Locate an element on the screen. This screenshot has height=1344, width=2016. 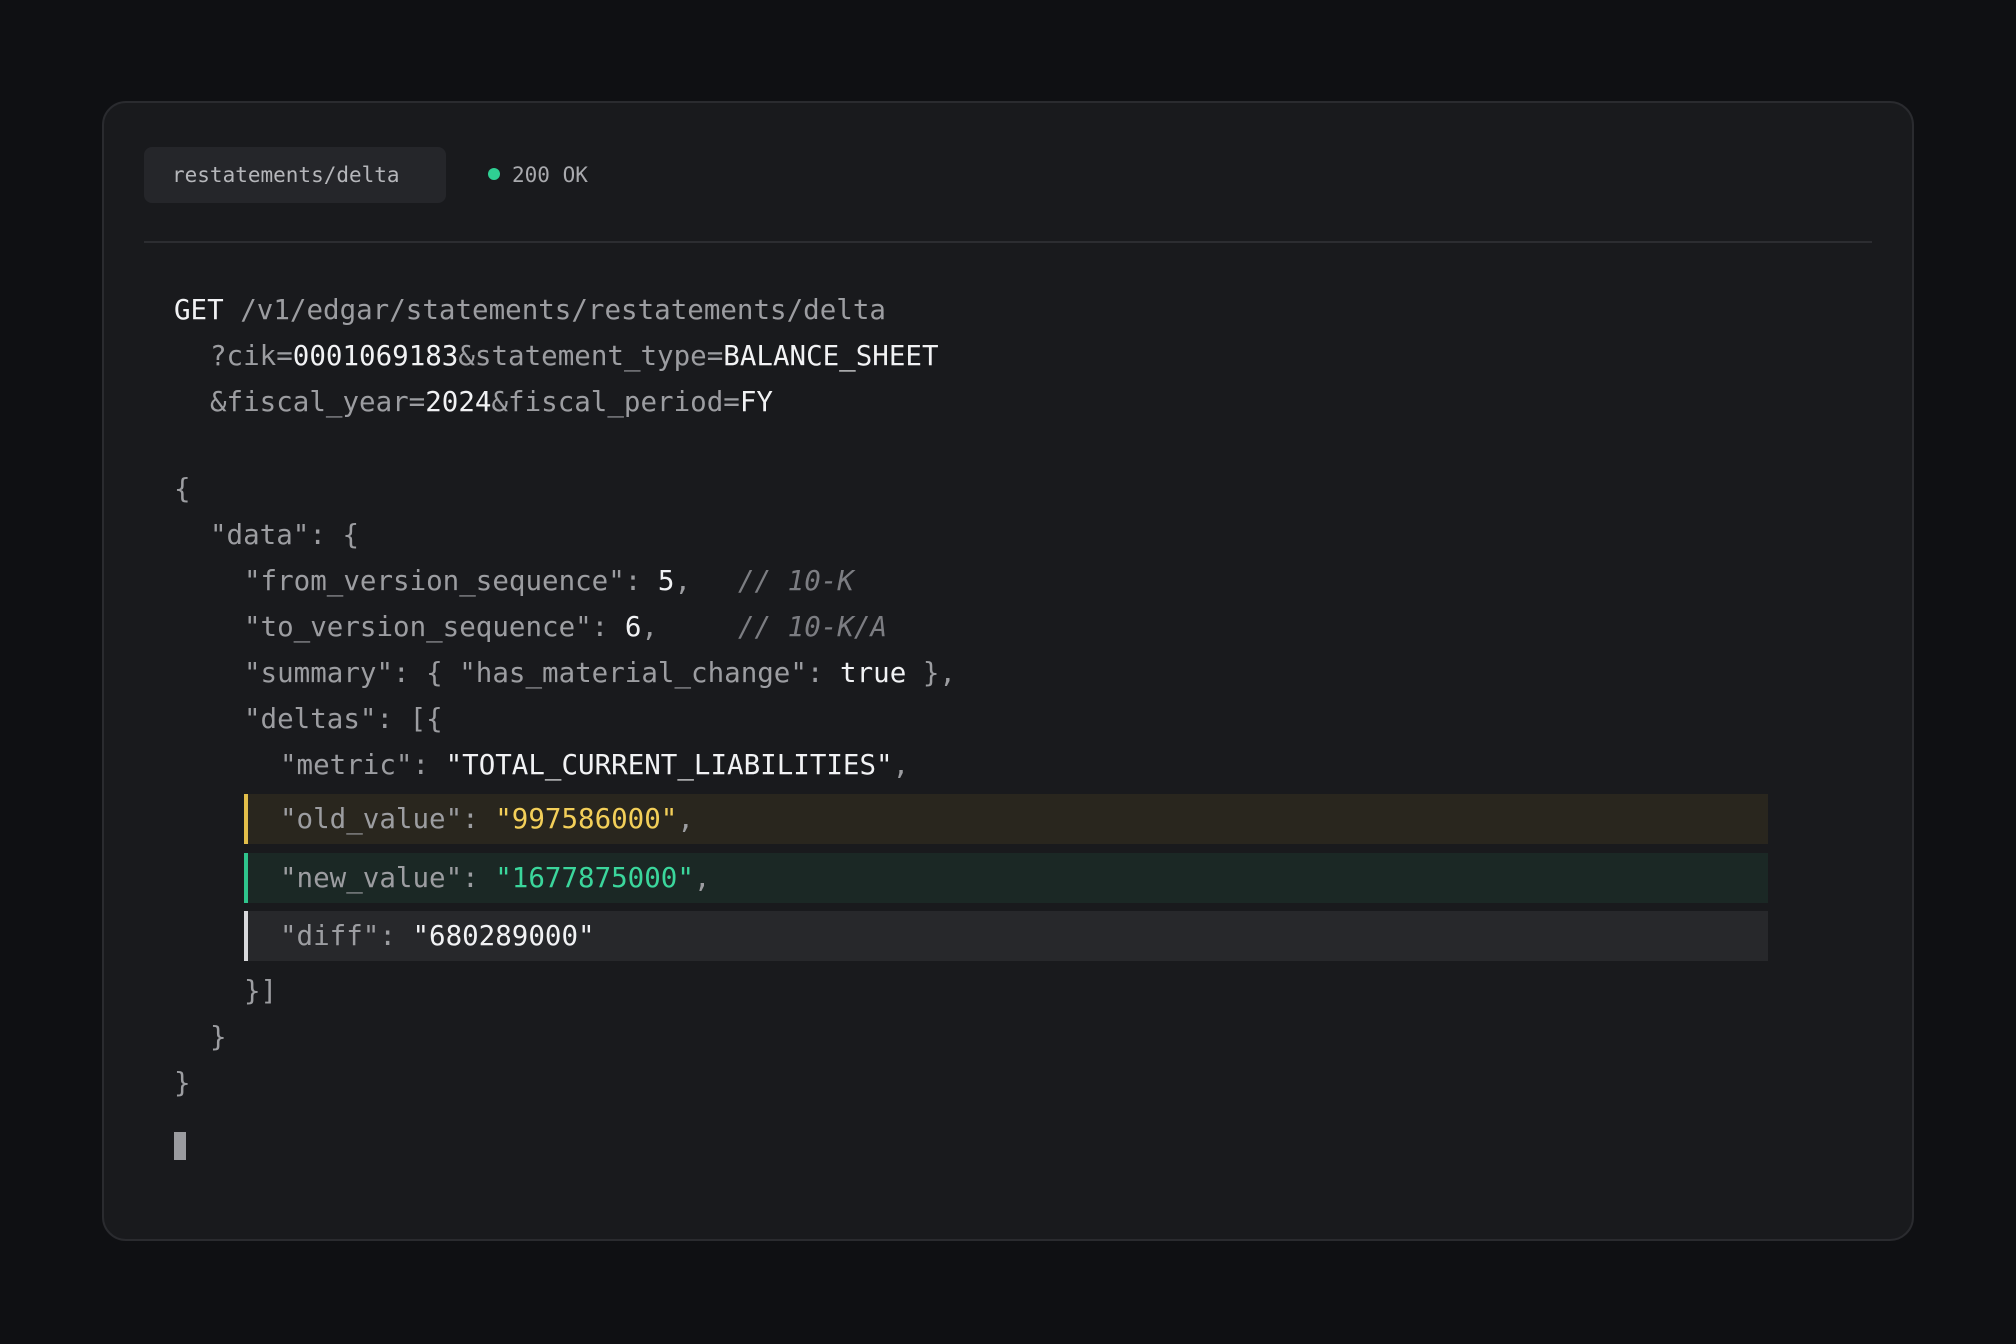
summary-material-change-value: true is located at coordinates (873, 673).